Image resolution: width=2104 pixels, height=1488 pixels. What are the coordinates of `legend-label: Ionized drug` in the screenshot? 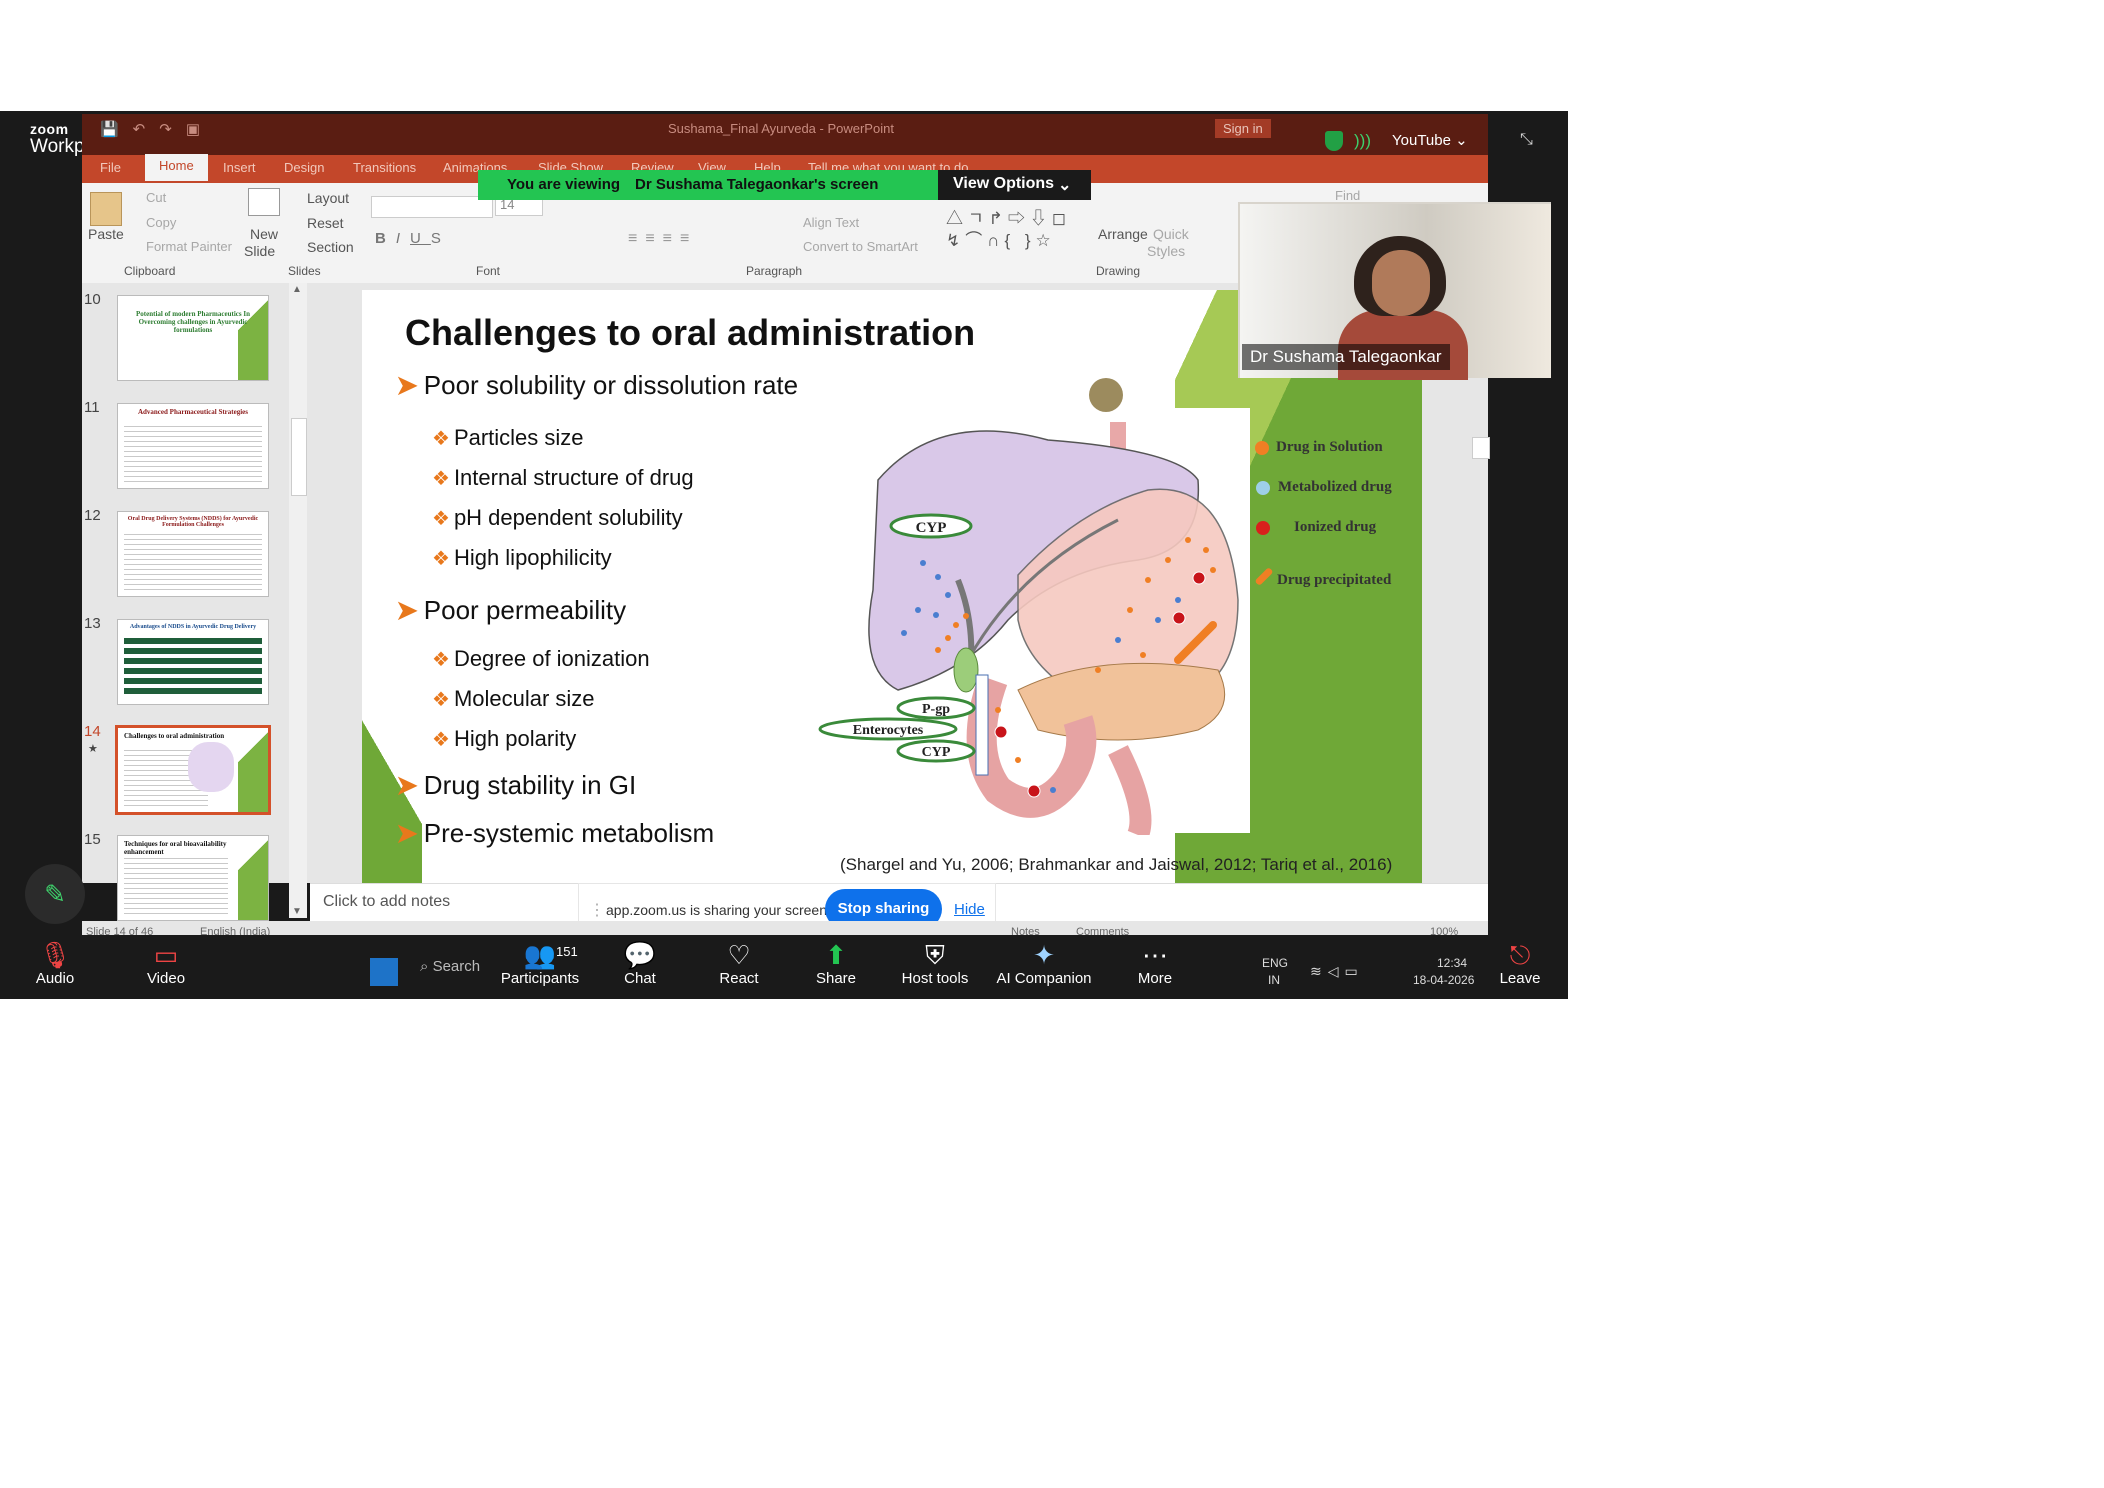 It's located at (1335, 527).